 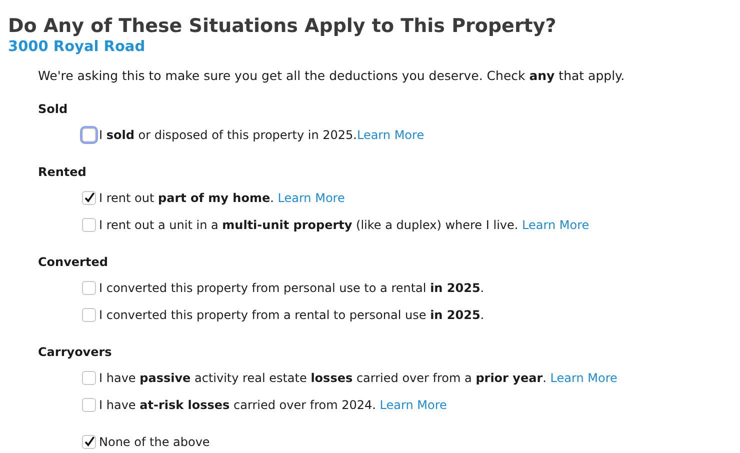 I want to click on section-heading: Rented, so click(x=63, y=172).